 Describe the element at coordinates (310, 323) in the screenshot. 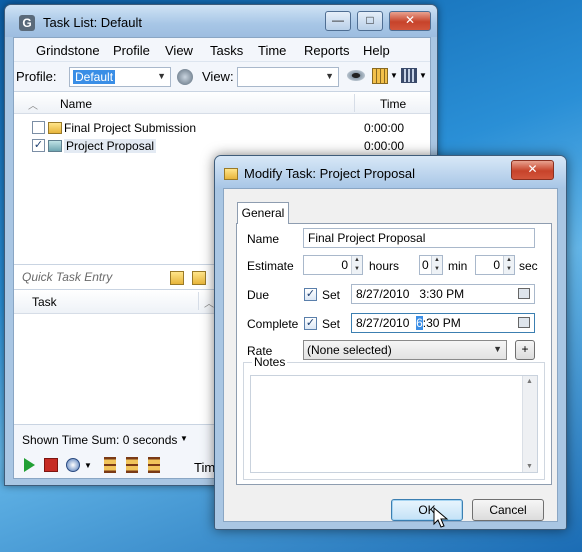

I see `complete-set-checkbox: ✓` at that location.